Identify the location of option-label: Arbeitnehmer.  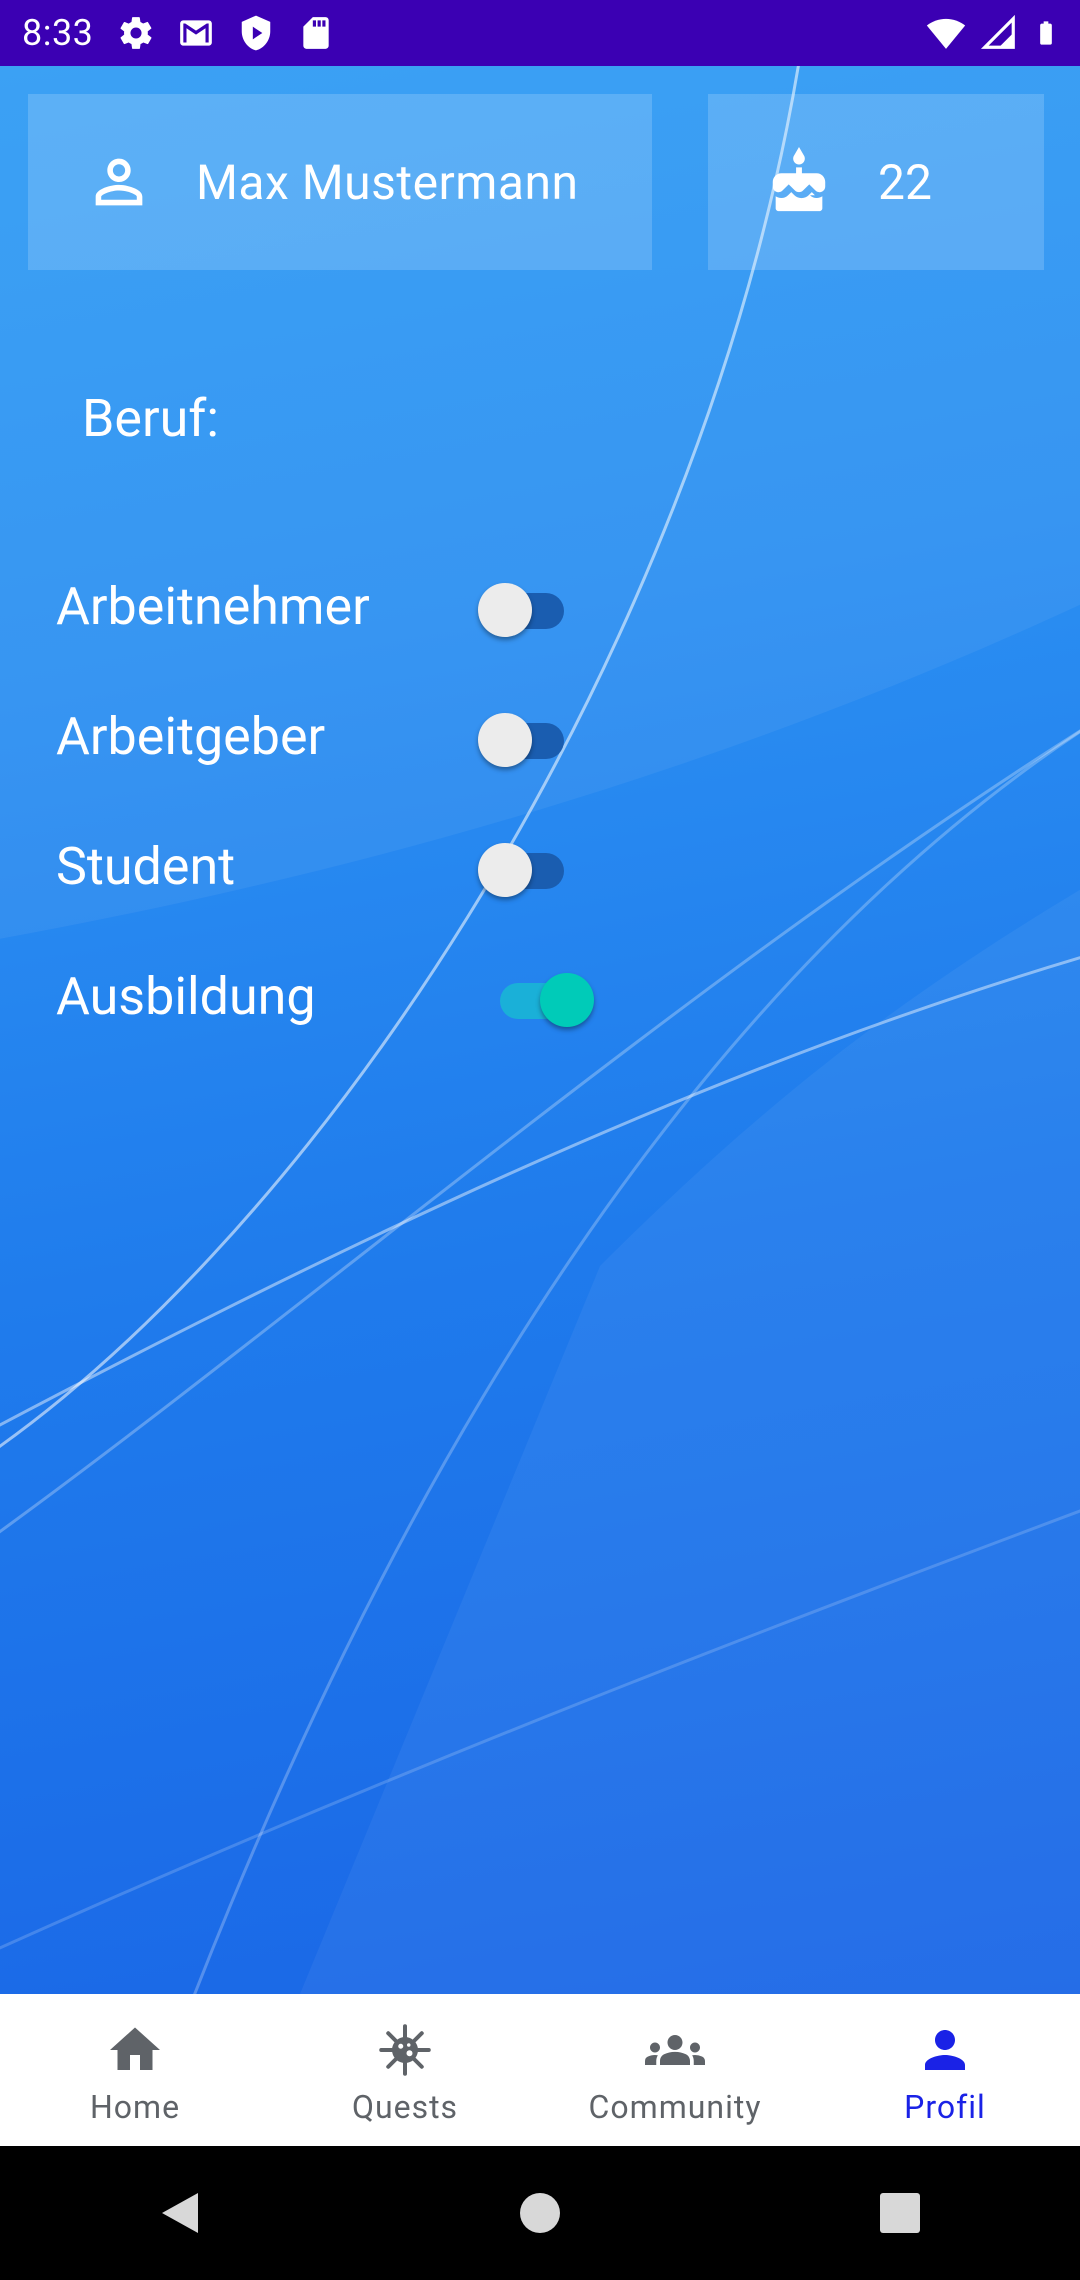
(213, 606).